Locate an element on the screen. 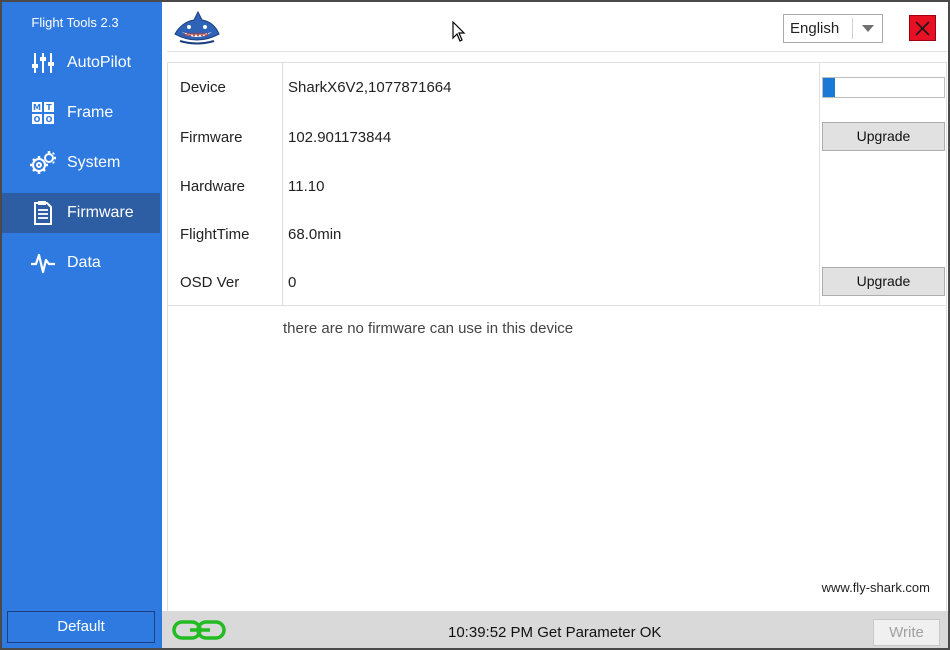 The width and height of the screenshot is (950, 650). status-message: 10:39:52 PM Get Parameter OK is located at coordinates (555, 632).